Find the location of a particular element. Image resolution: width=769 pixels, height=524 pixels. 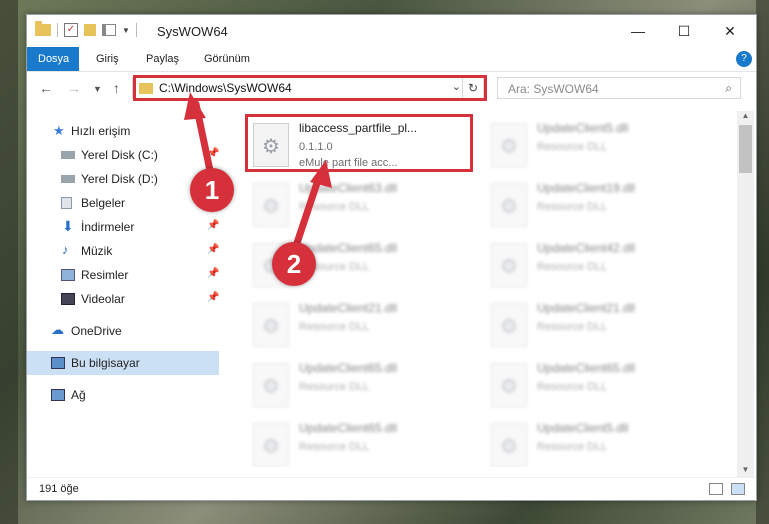

sidebar-item-label: Belgeler is located at coordinates (103, 203).